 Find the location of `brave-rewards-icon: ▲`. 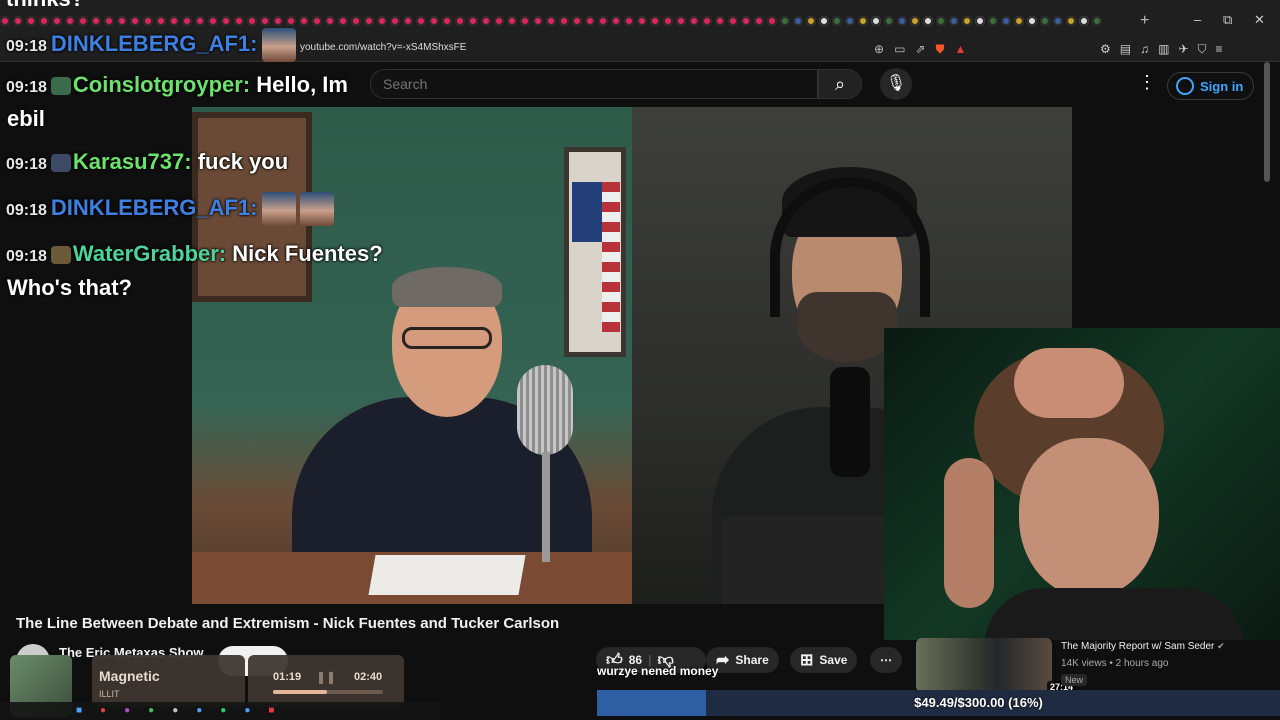

brave-rewards-icon: ▲ is located at coordinates (960, 49).